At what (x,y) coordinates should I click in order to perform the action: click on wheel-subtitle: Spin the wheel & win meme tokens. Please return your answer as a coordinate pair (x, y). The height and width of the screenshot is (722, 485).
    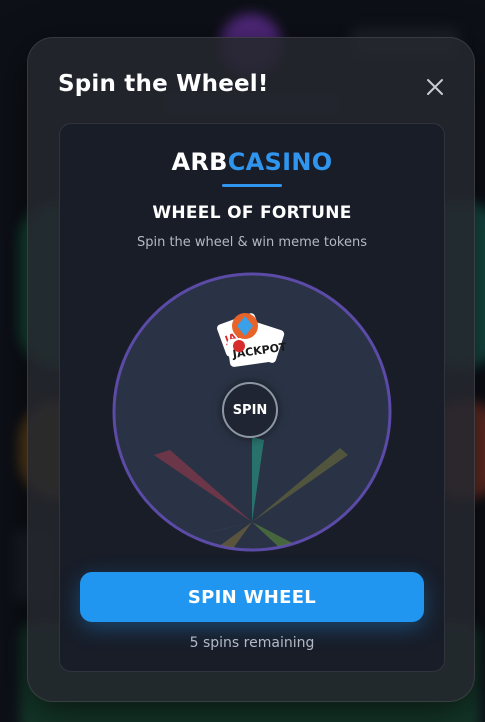
    Looking at the image, I should click on (252, 242).